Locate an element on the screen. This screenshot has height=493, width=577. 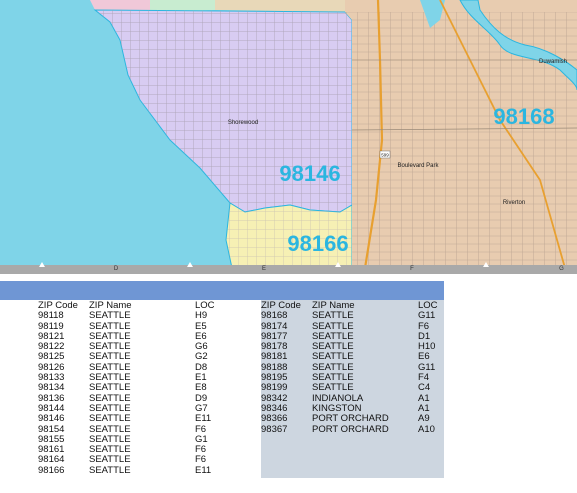
table-cell-name: SEATTLE is located at coordinates (110, 470).